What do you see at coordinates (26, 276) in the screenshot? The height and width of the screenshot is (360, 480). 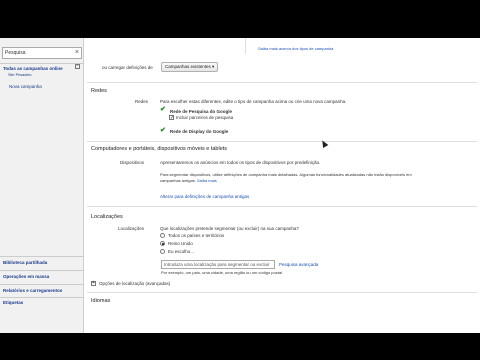 I see `sidebar-item-bulk-operations: Operações em massa` at bounding box center [26, 276].